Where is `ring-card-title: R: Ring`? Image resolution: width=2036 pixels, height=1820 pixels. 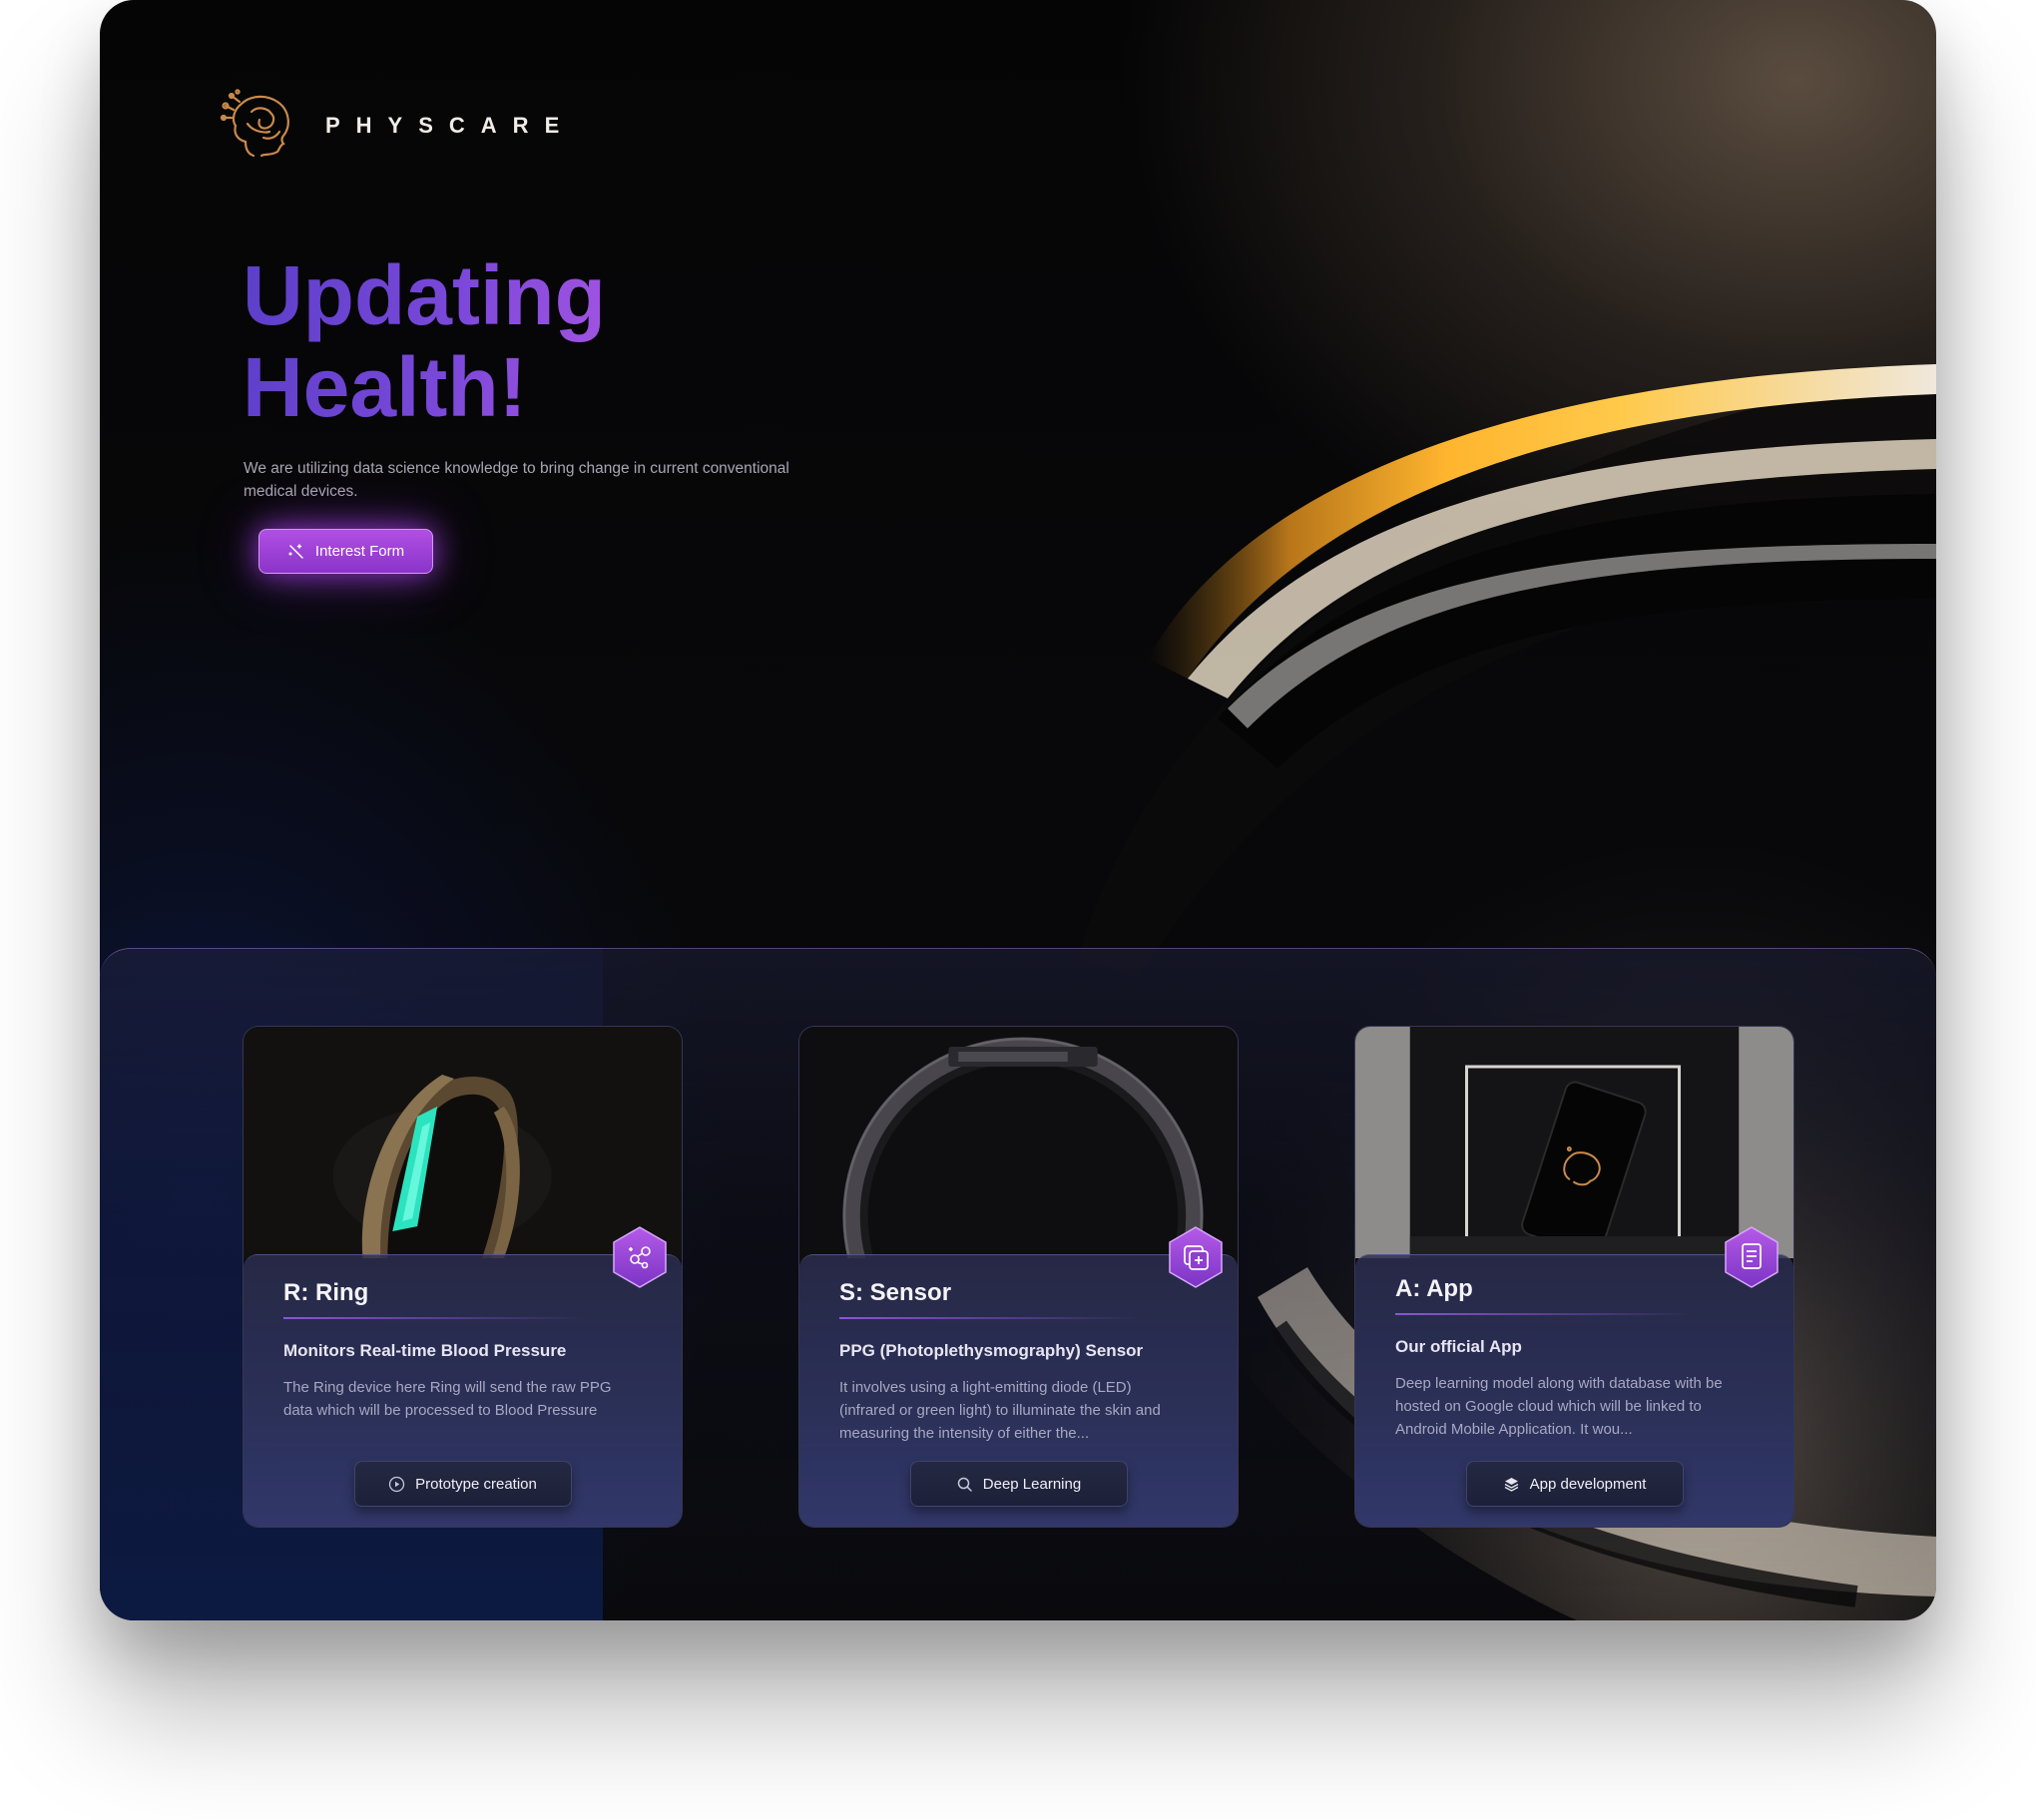
ring-card-title: R: Ring is located at coordinates (326, 1292).